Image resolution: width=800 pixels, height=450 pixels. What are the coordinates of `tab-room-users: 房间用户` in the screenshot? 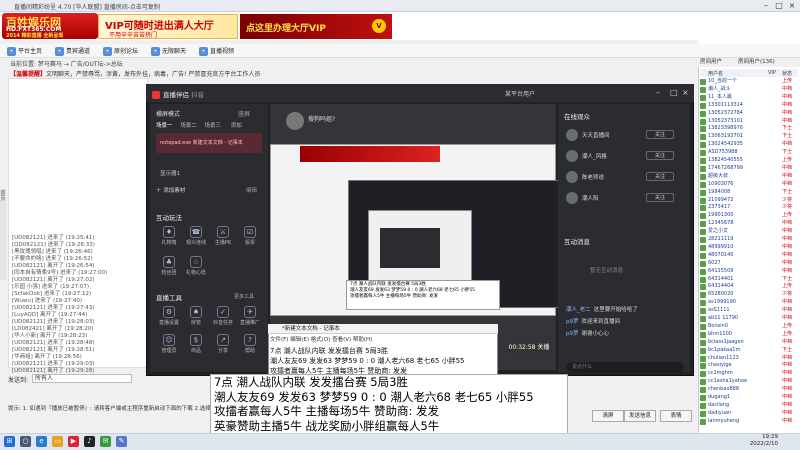 It's located at (711, 61).